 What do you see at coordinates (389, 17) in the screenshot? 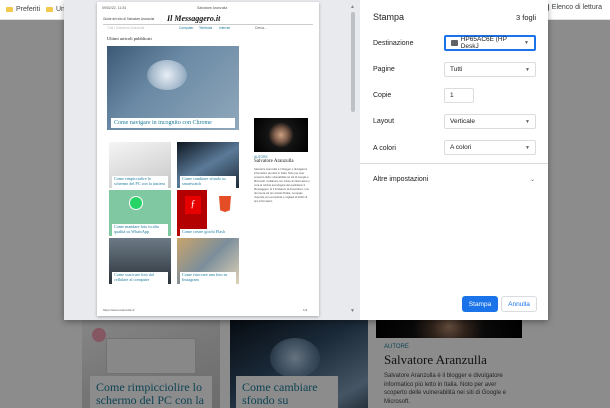
I see `print-title: Stampa` at bounding box center [389, 17].